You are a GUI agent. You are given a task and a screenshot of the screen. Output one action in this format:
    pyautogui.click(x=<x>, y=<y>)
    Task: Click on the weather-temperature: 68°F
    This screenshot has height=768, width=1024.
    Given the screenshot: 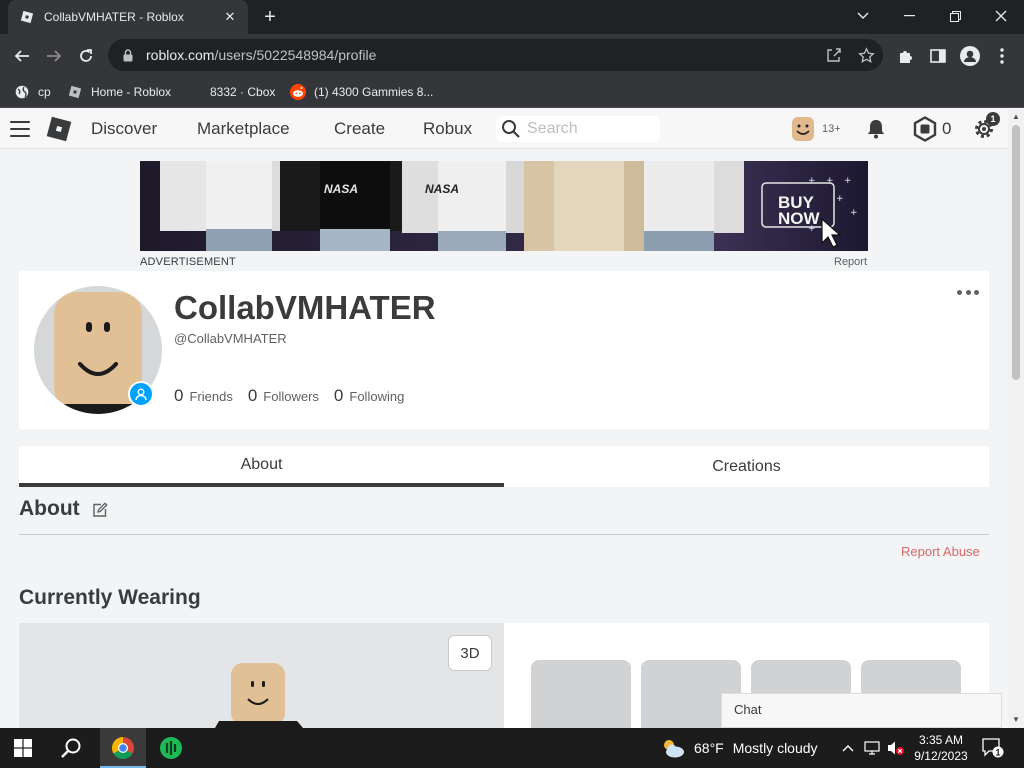 What is the action you would take?
    pyautogui.click(x=709, y=748)
    